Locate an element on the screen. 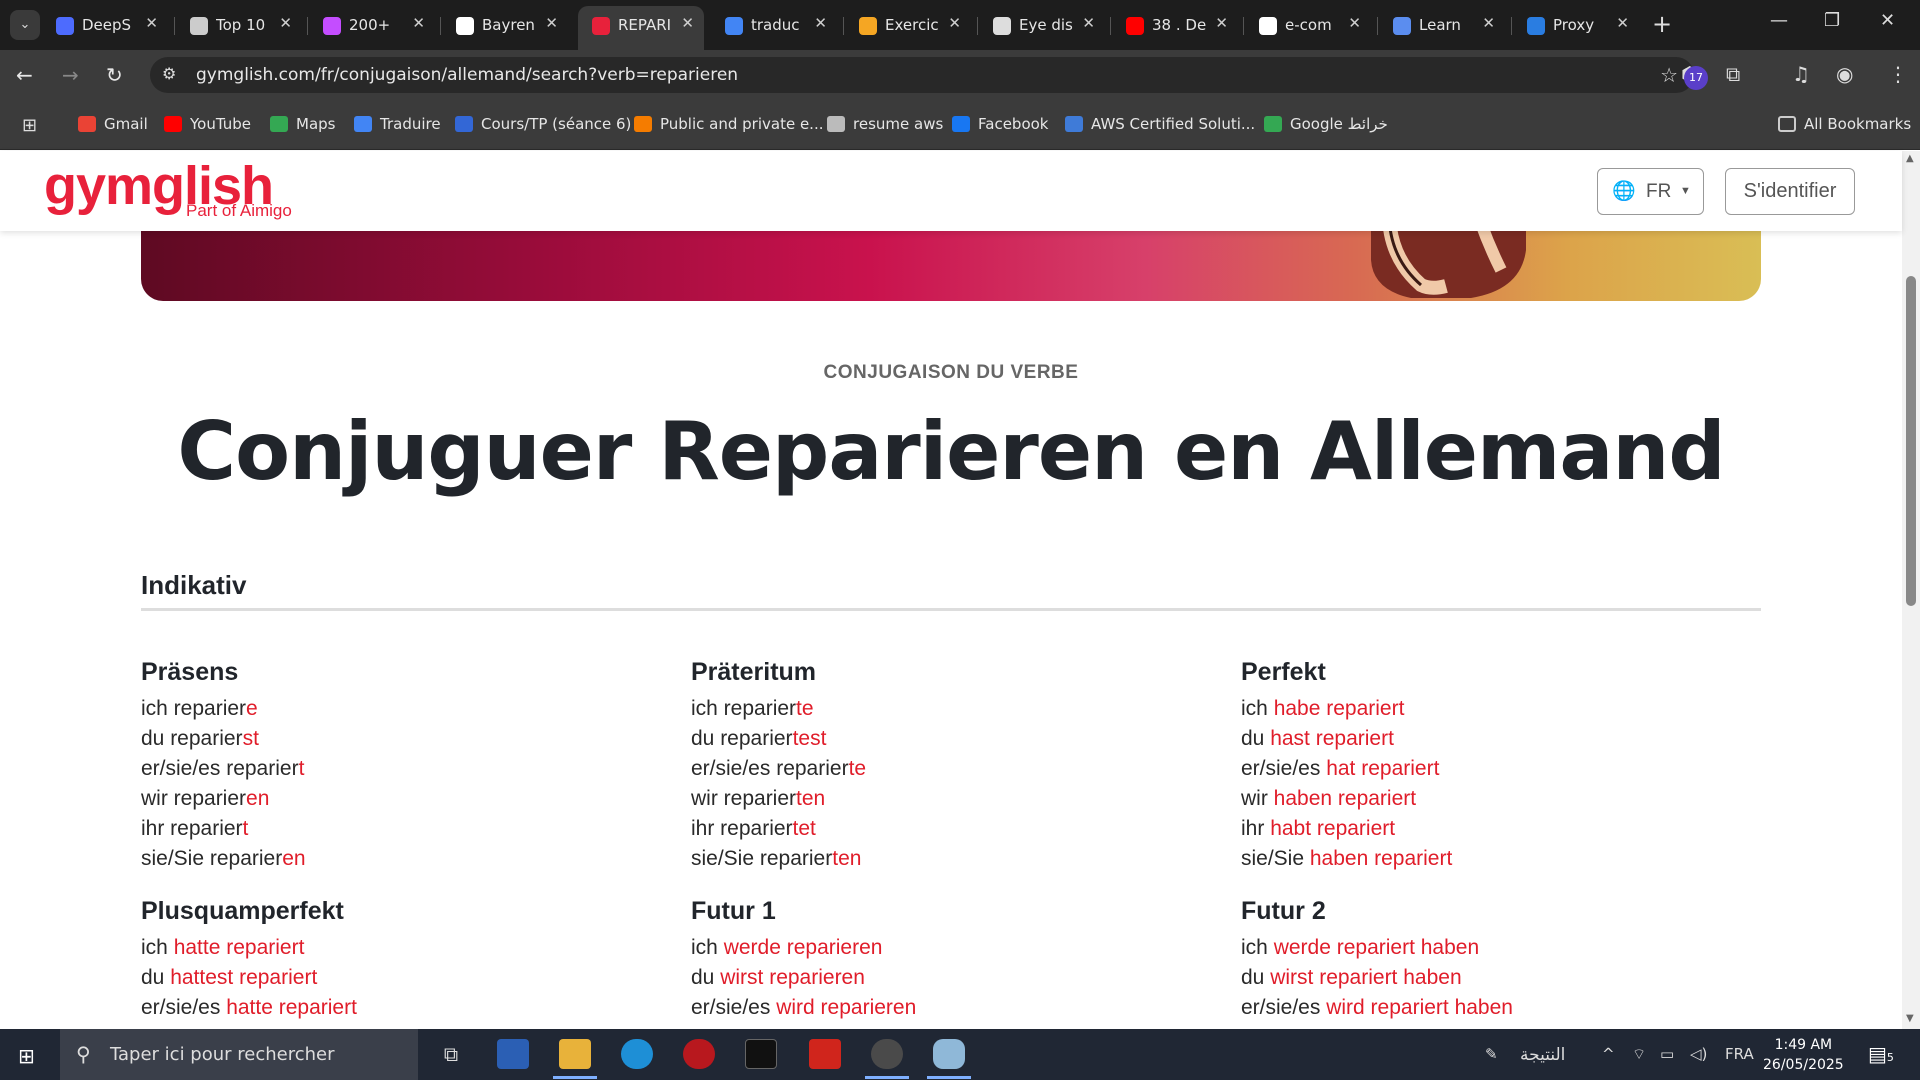 This screenshot has height=1080, width=1920. conjugation-ending: st is located at coordinates (250, 738).